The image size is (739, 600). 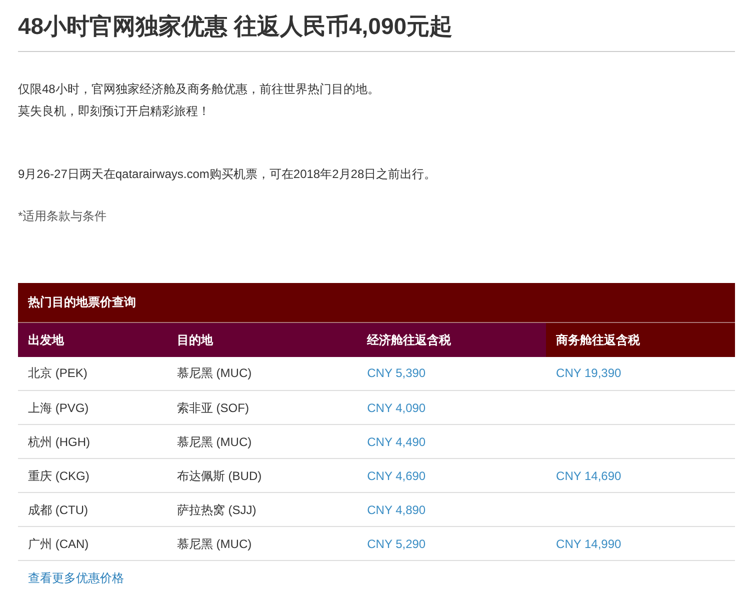 What do you see at coordinates (92, 339) in the screenshot?
I see `column-header: 出发地` at bounding box center [92, 339].